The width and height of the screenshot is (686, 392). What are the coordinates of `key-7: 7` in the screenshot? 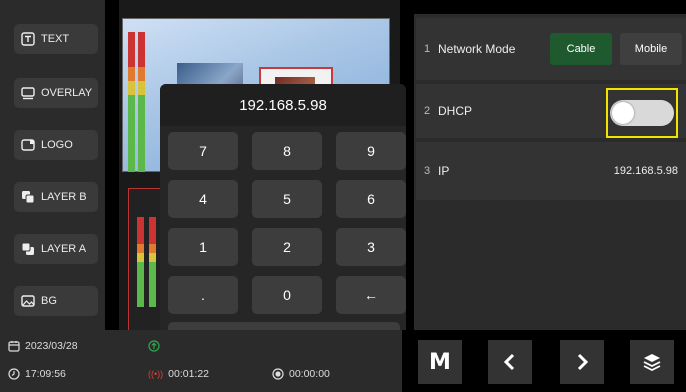 It's located at (203, 151).